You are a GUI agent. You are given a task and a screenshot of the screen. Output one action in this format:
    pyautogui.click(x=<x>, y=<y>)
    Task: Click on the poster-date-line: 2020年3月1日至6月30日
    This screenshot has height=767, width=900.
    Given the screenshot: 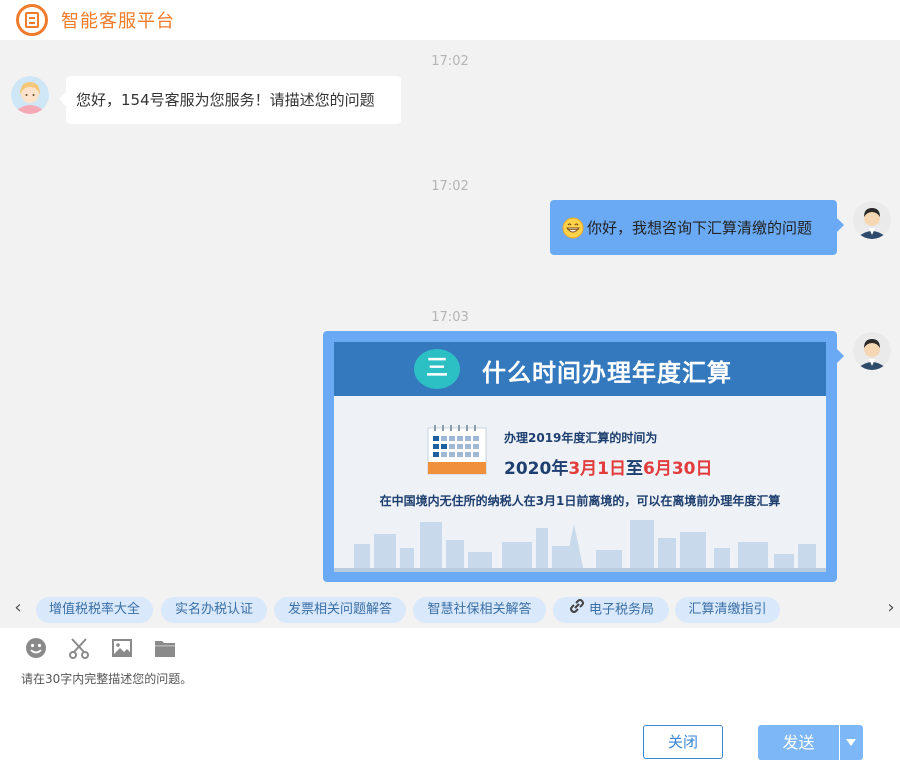 What is the action you would take?
    pyautogui.click(x=608, y=469)
    